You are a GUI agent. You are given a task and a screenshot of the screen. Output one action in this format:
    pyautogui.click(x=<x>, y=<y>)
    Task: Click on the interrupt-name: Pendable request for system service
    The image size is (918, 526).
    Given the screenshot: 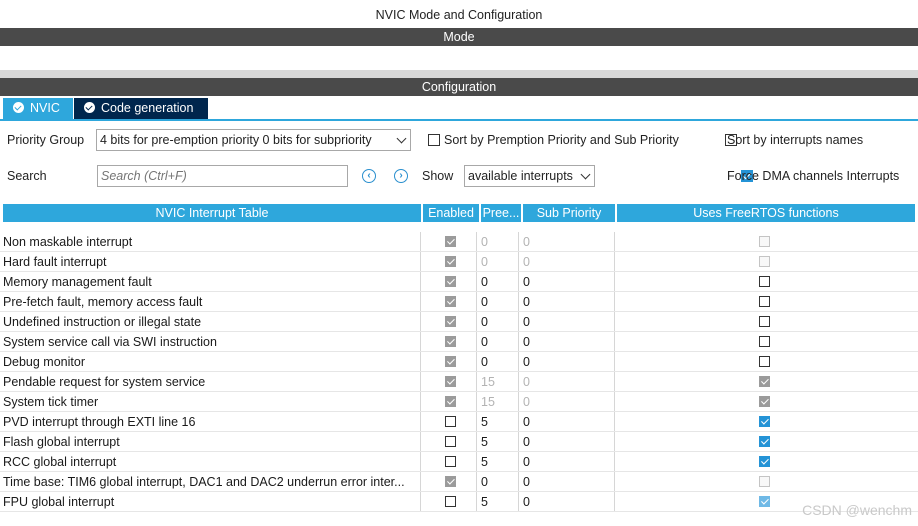 What is the action you would take?
    pyautogui.click(x=104, y=382)
    